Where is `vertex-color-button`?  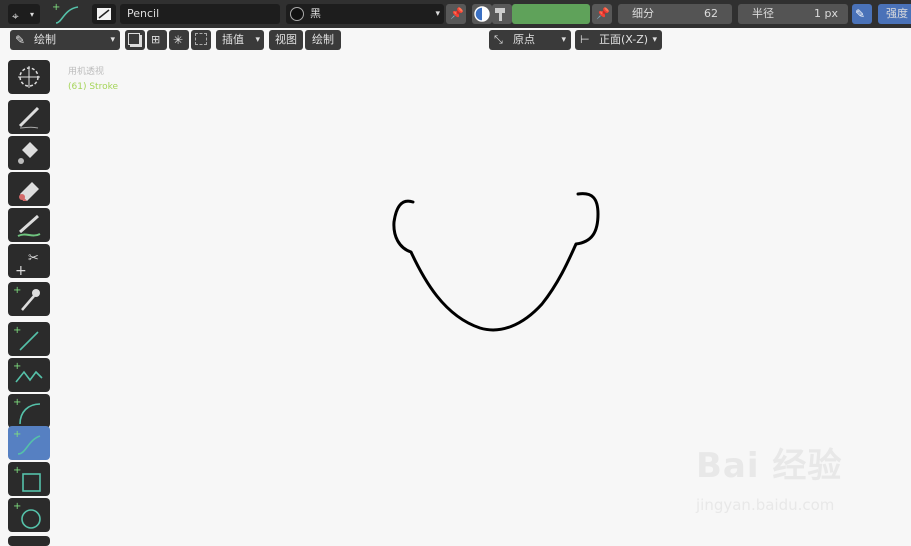 vertex-color-button is located at coordinates (502, 14).